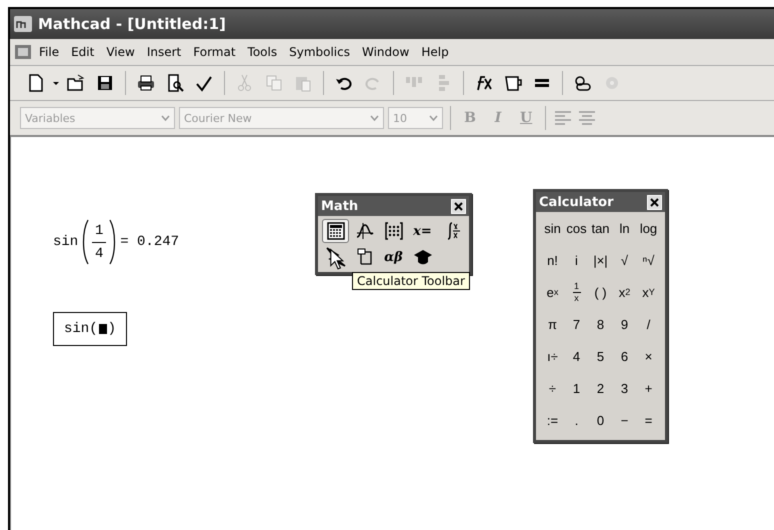 This screenshot has height=530, width=774. What do you see at coordinates (23, 52) in the screenshot?
I see `document-icon` at bounding box center [23, 52].